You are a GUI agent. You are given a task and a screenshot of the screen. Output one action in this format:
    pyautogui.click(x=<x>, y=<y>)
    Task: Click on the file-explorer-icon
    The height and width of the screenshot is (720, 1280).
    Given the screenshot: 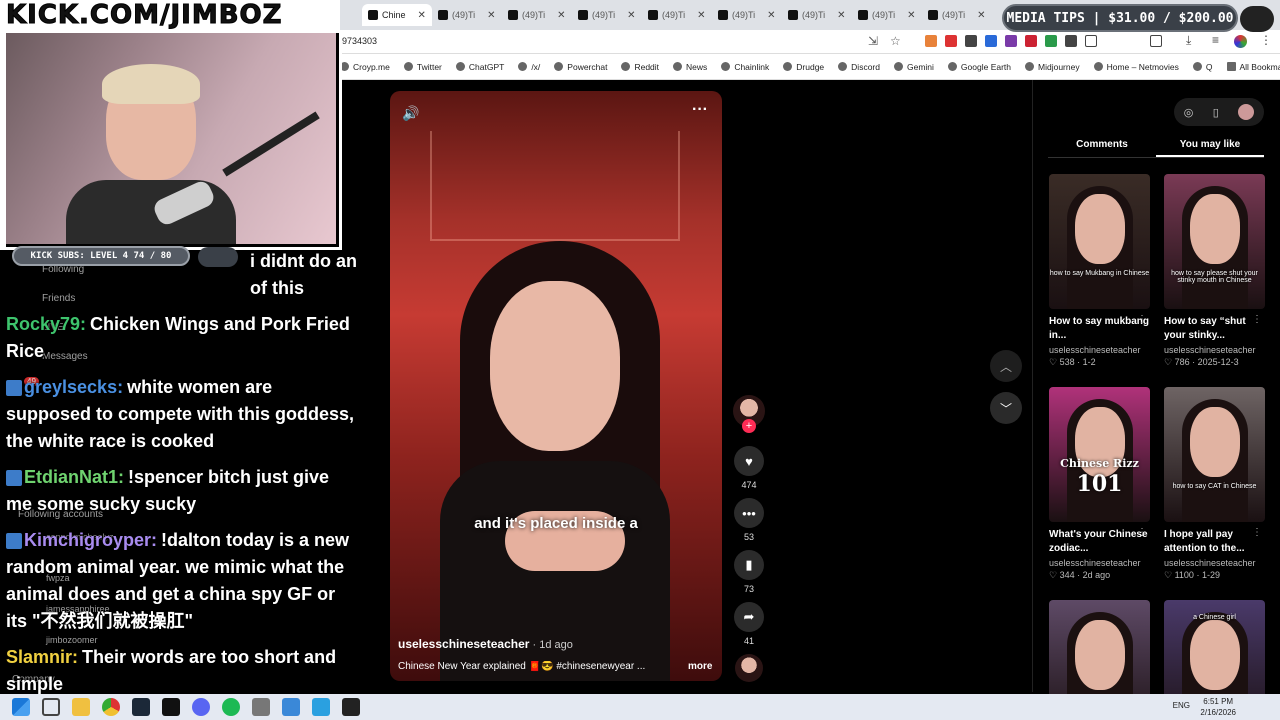 What is the action you would take?
    pyautogui.click(x=81, y=707)
    